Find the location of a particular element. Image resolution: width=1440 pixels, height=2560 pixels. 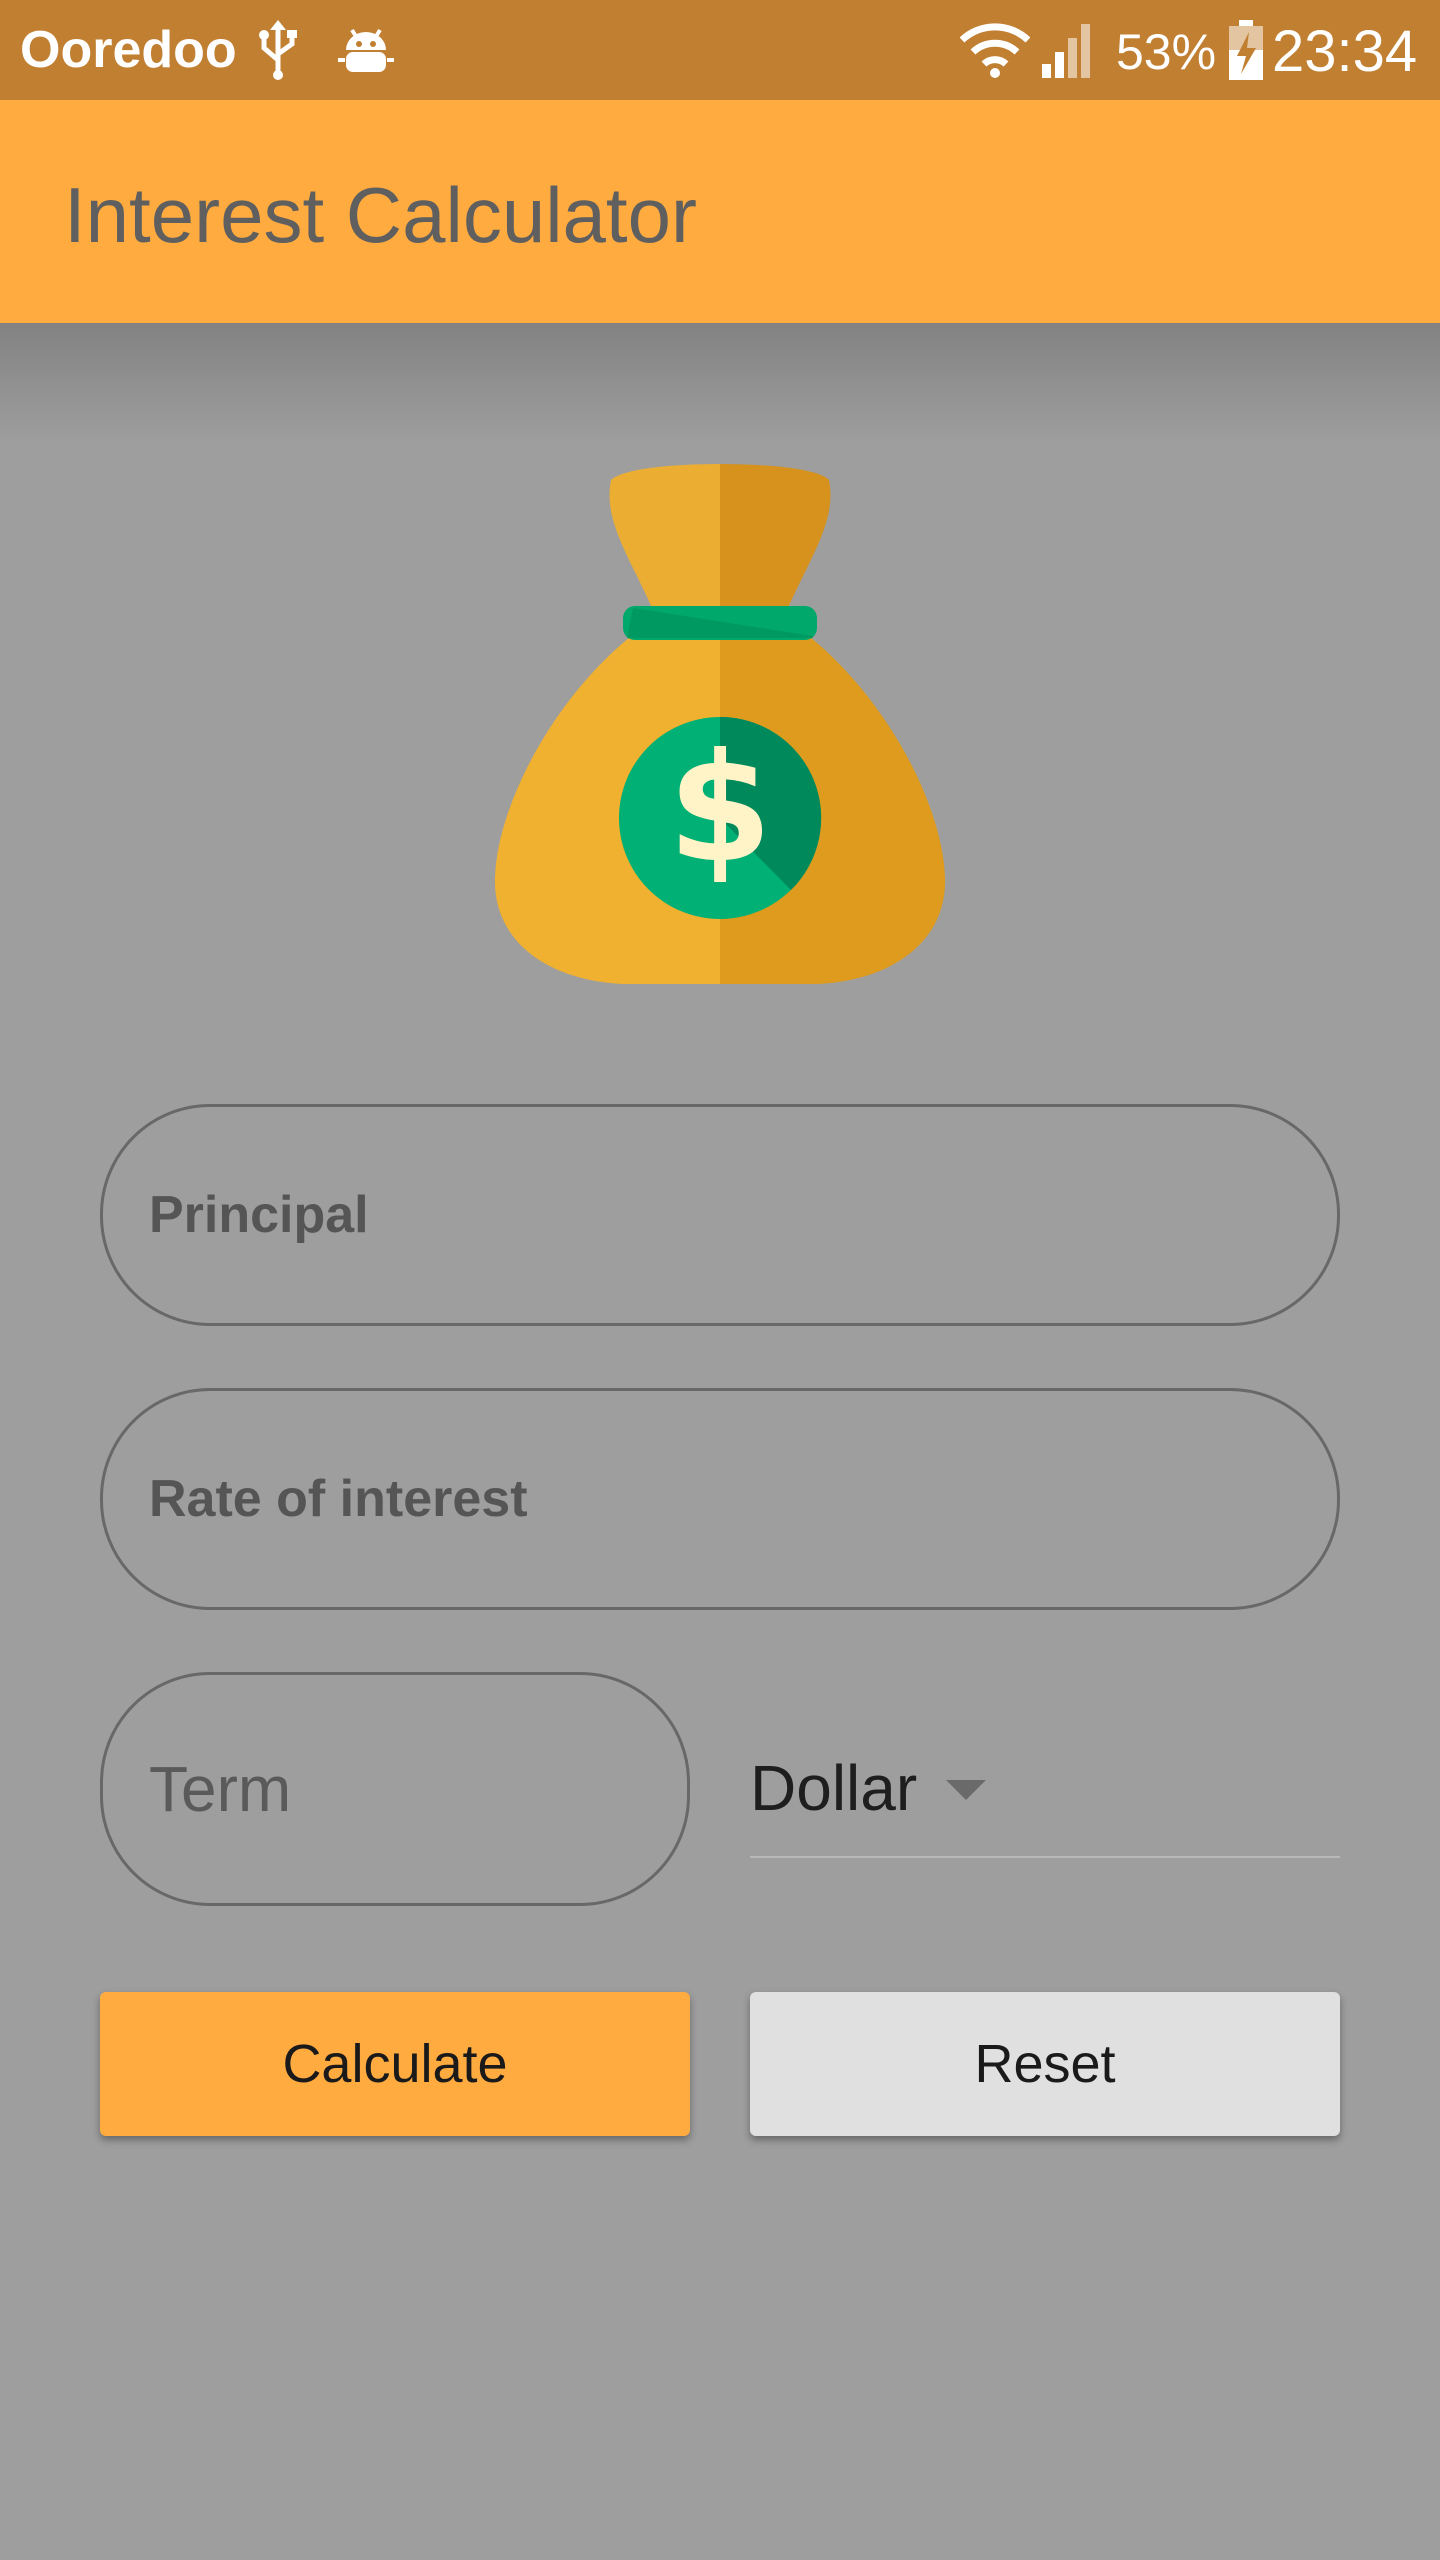

currency-selected-value: Dollar is located at coordinates (834, 1788).